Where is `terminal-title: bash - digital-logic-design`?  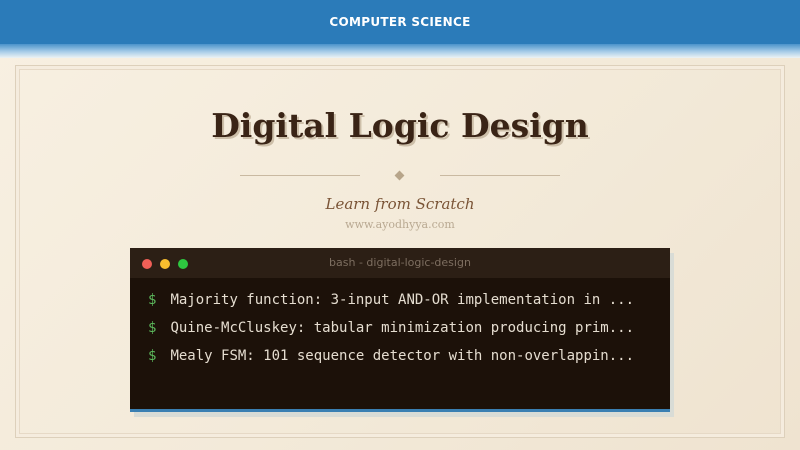 terminal-title: bash - digital-logic-design is located at coordinates (400, 262).